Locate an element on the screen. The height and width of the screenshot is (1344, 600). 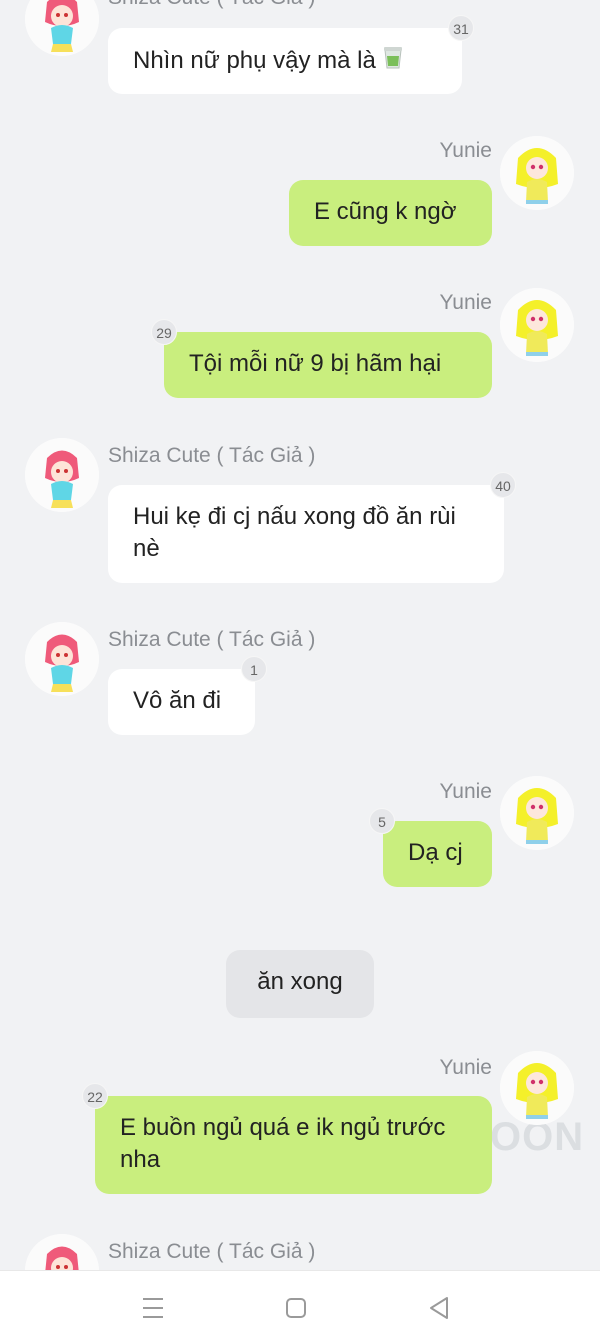
message-text: E cũng k ngờ is located at coordinates (385, 211).